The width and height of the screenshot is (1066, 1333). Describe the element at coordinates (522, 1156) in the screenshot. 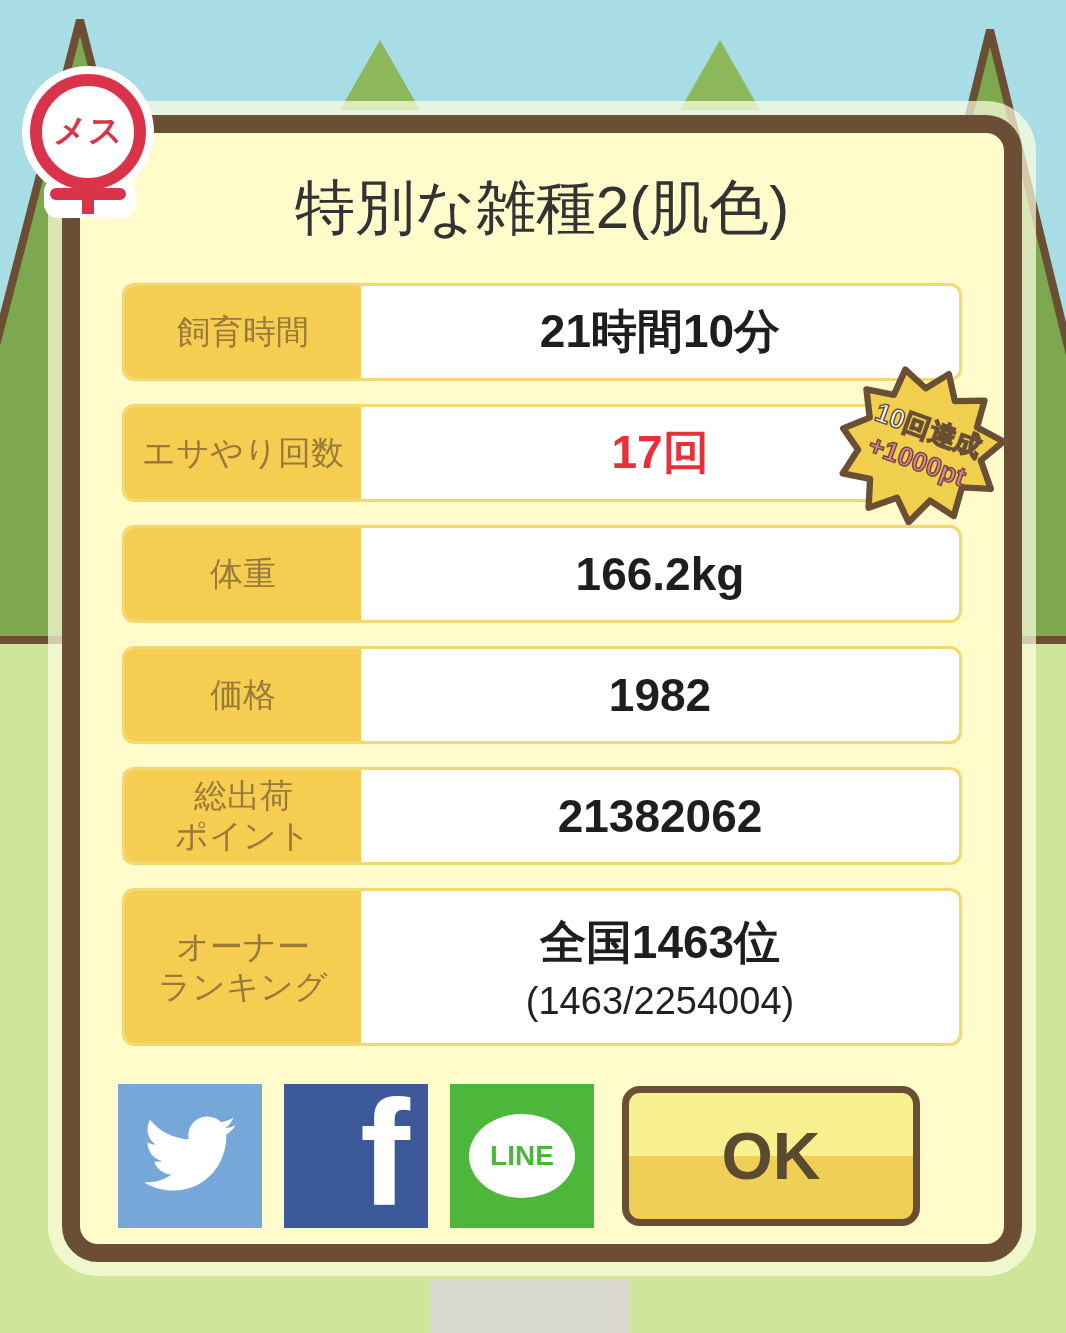

I see `line-logo: LINE` at that location.